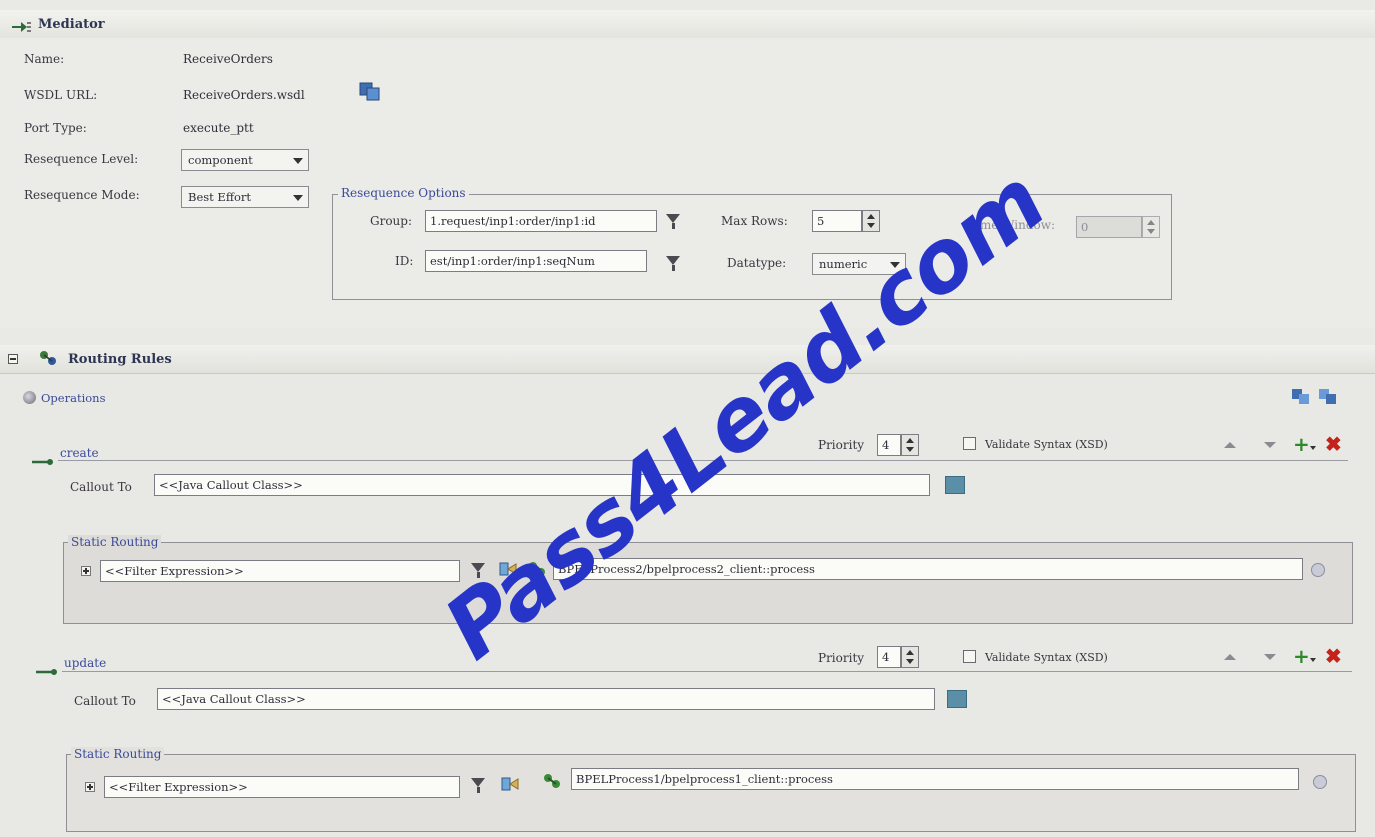  What do you see at coordinates (837, 221) in the screenshot?
I see `max-rows-input: 5` at bounding box center [837, 221].